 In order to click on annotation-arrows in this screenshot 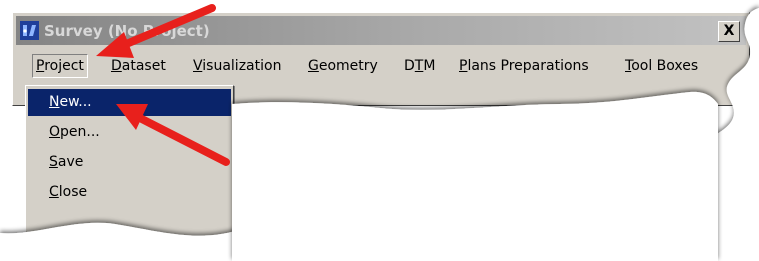, I will do `click(163, 85)`.